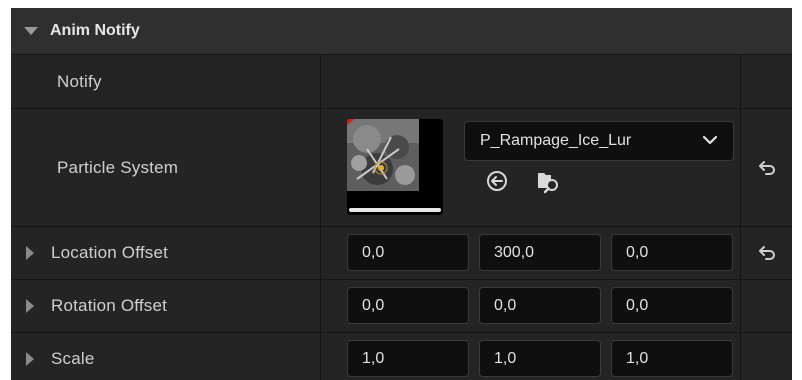  I want to click on property-row-scale: Scale 1,0 1,0 1,0, so click(401, 356).